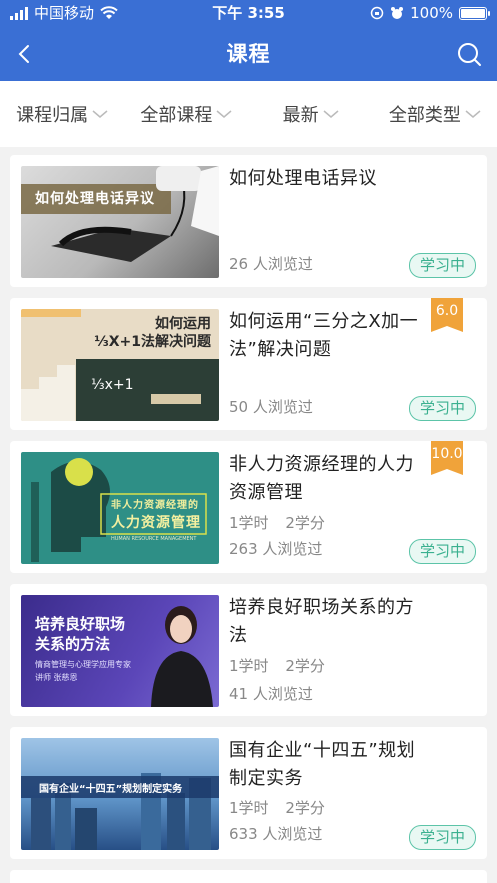 This screenshot has width=497, height=883. What do you see at coordinates (56, 677) in the screenshot?
I see `thumbnail-lecturer: 讲师 张慈恩` at bounding box center [56, 677].